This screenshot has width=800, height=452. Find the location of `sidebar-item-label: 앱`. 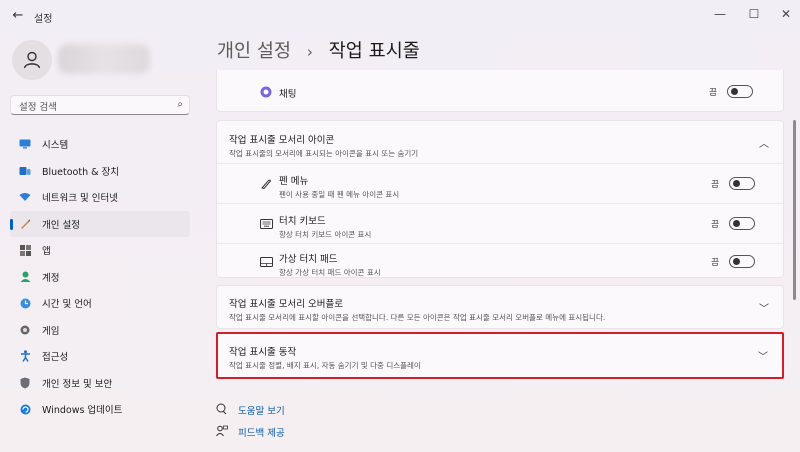

sidebar-item-label: 앱 is located at coordinates (46, 252).